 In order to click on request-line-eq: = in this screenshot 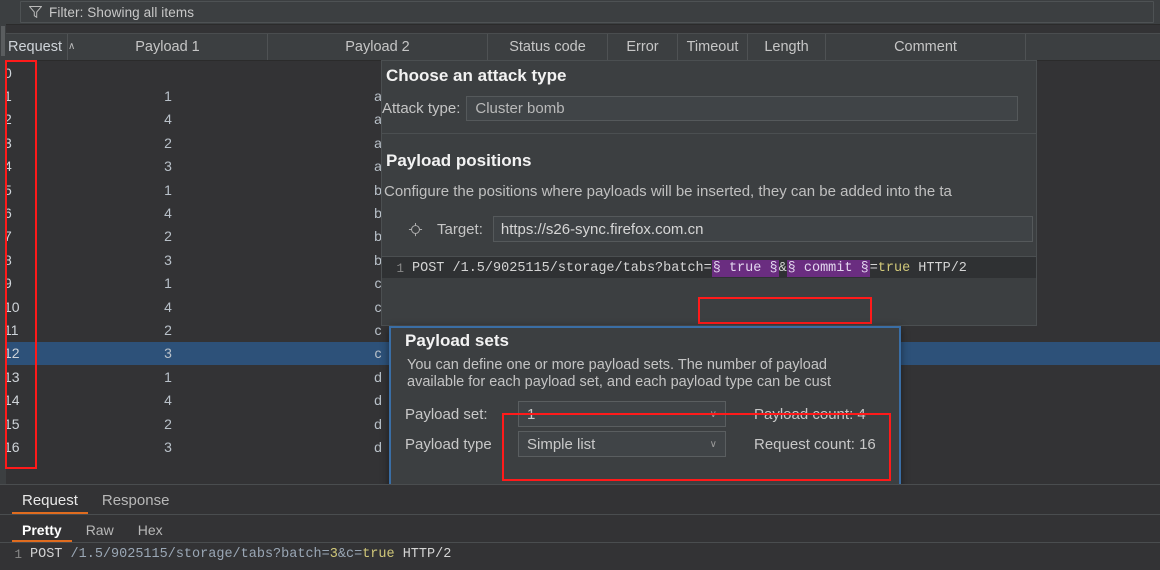, I will do `click(873, 268)`.